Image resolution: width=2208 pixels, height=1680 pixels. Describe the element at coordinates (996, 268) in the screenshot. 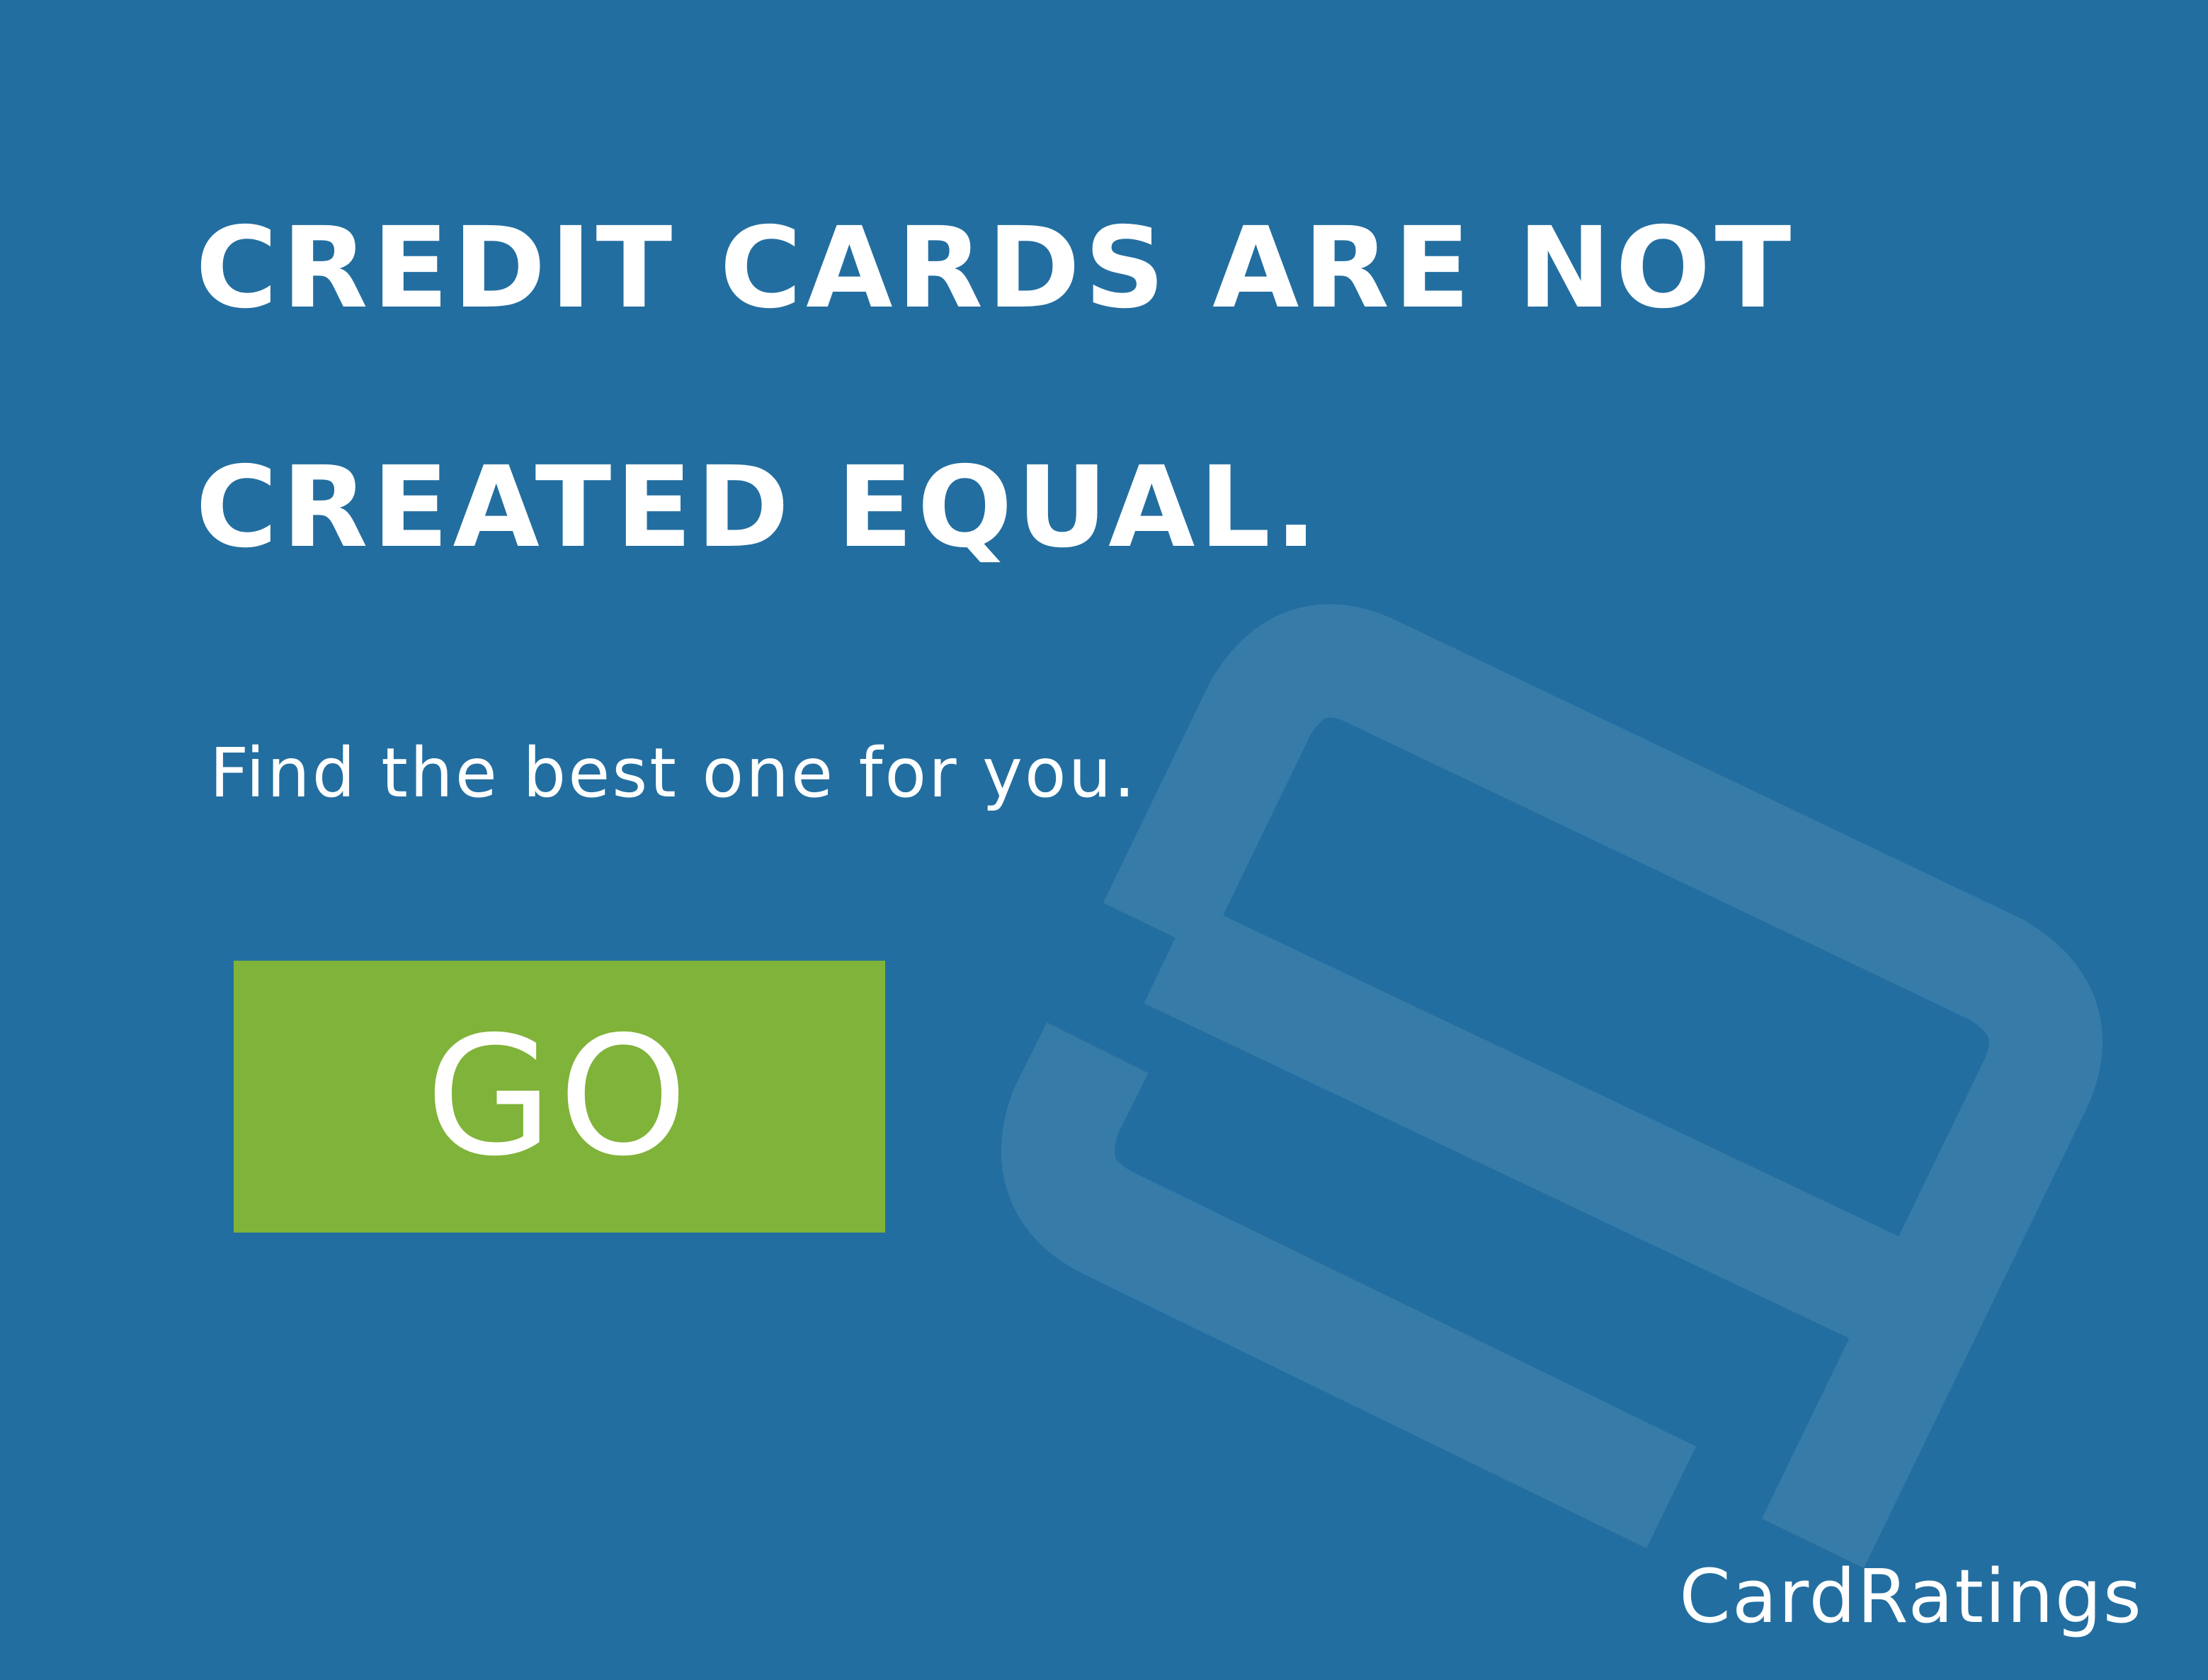

I see `headline-line-1: CREDIT CARDS ARE NOT` at that location.